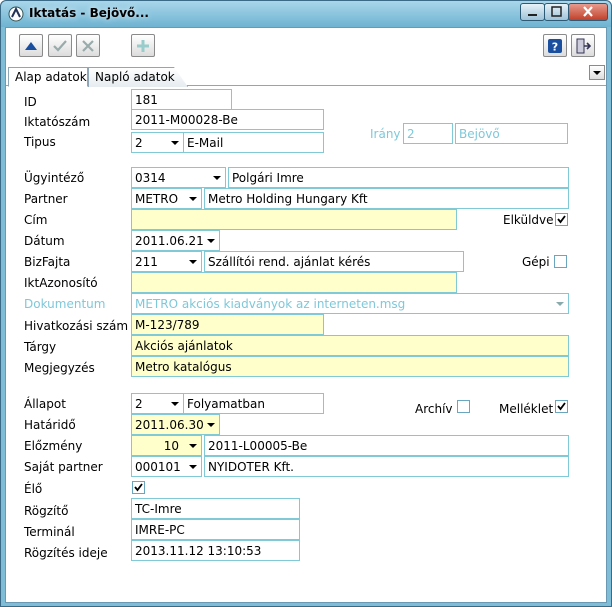 The width and height of the screenshot is (612, 607). What do you see at coordinates (76, 326) in the screenshot?
I see `hivatkozasi-label: Hivatkozási szám` at bounding box center [76, 326].